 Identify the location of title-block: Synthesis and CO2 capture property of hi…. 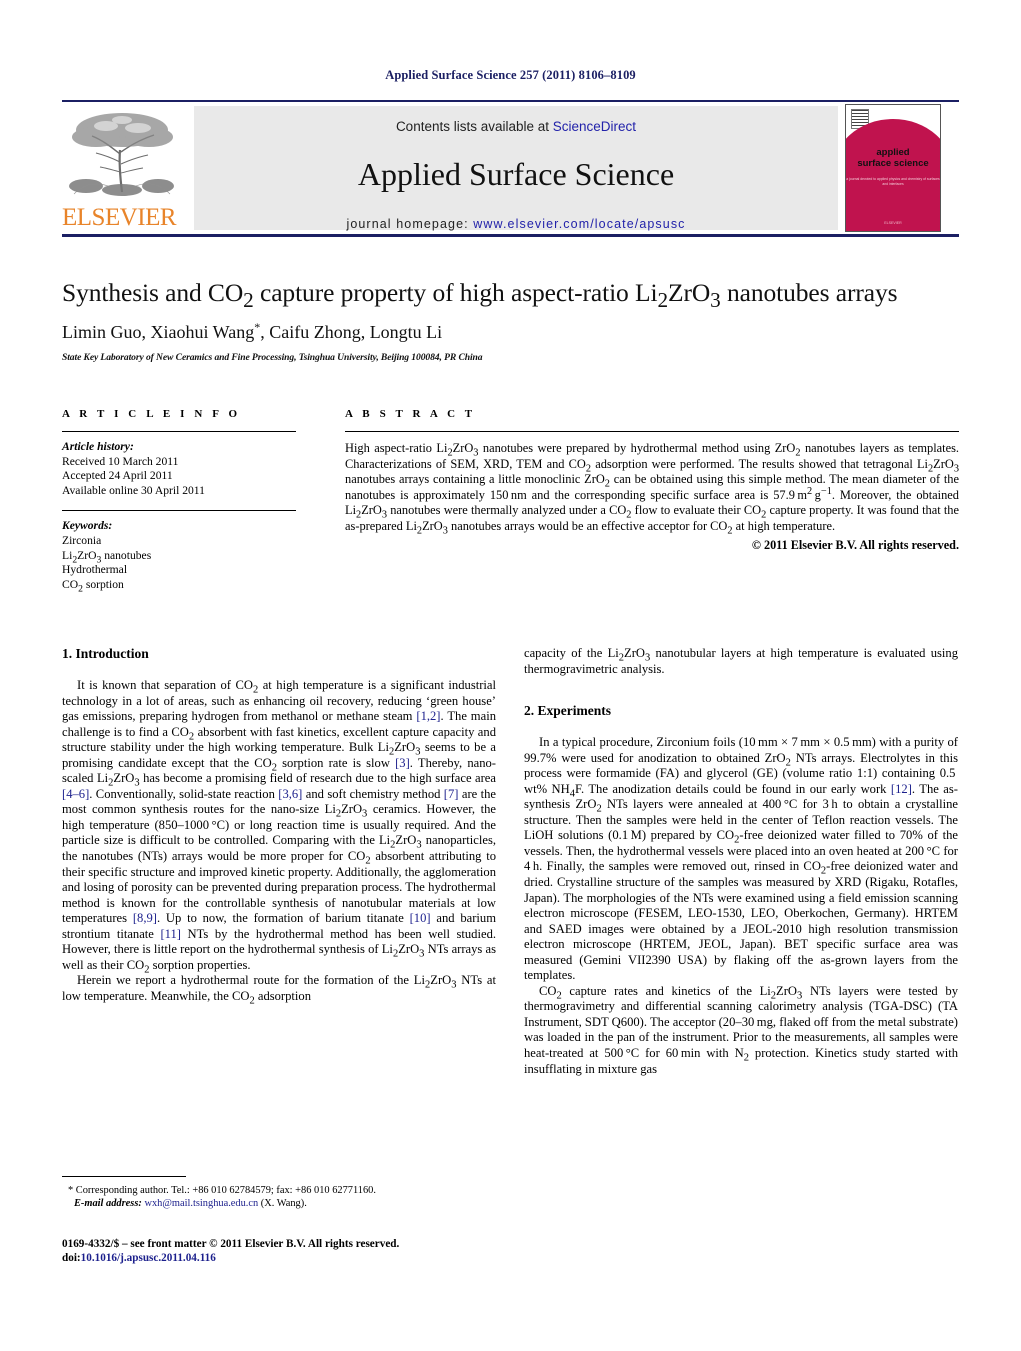
(510, 320).